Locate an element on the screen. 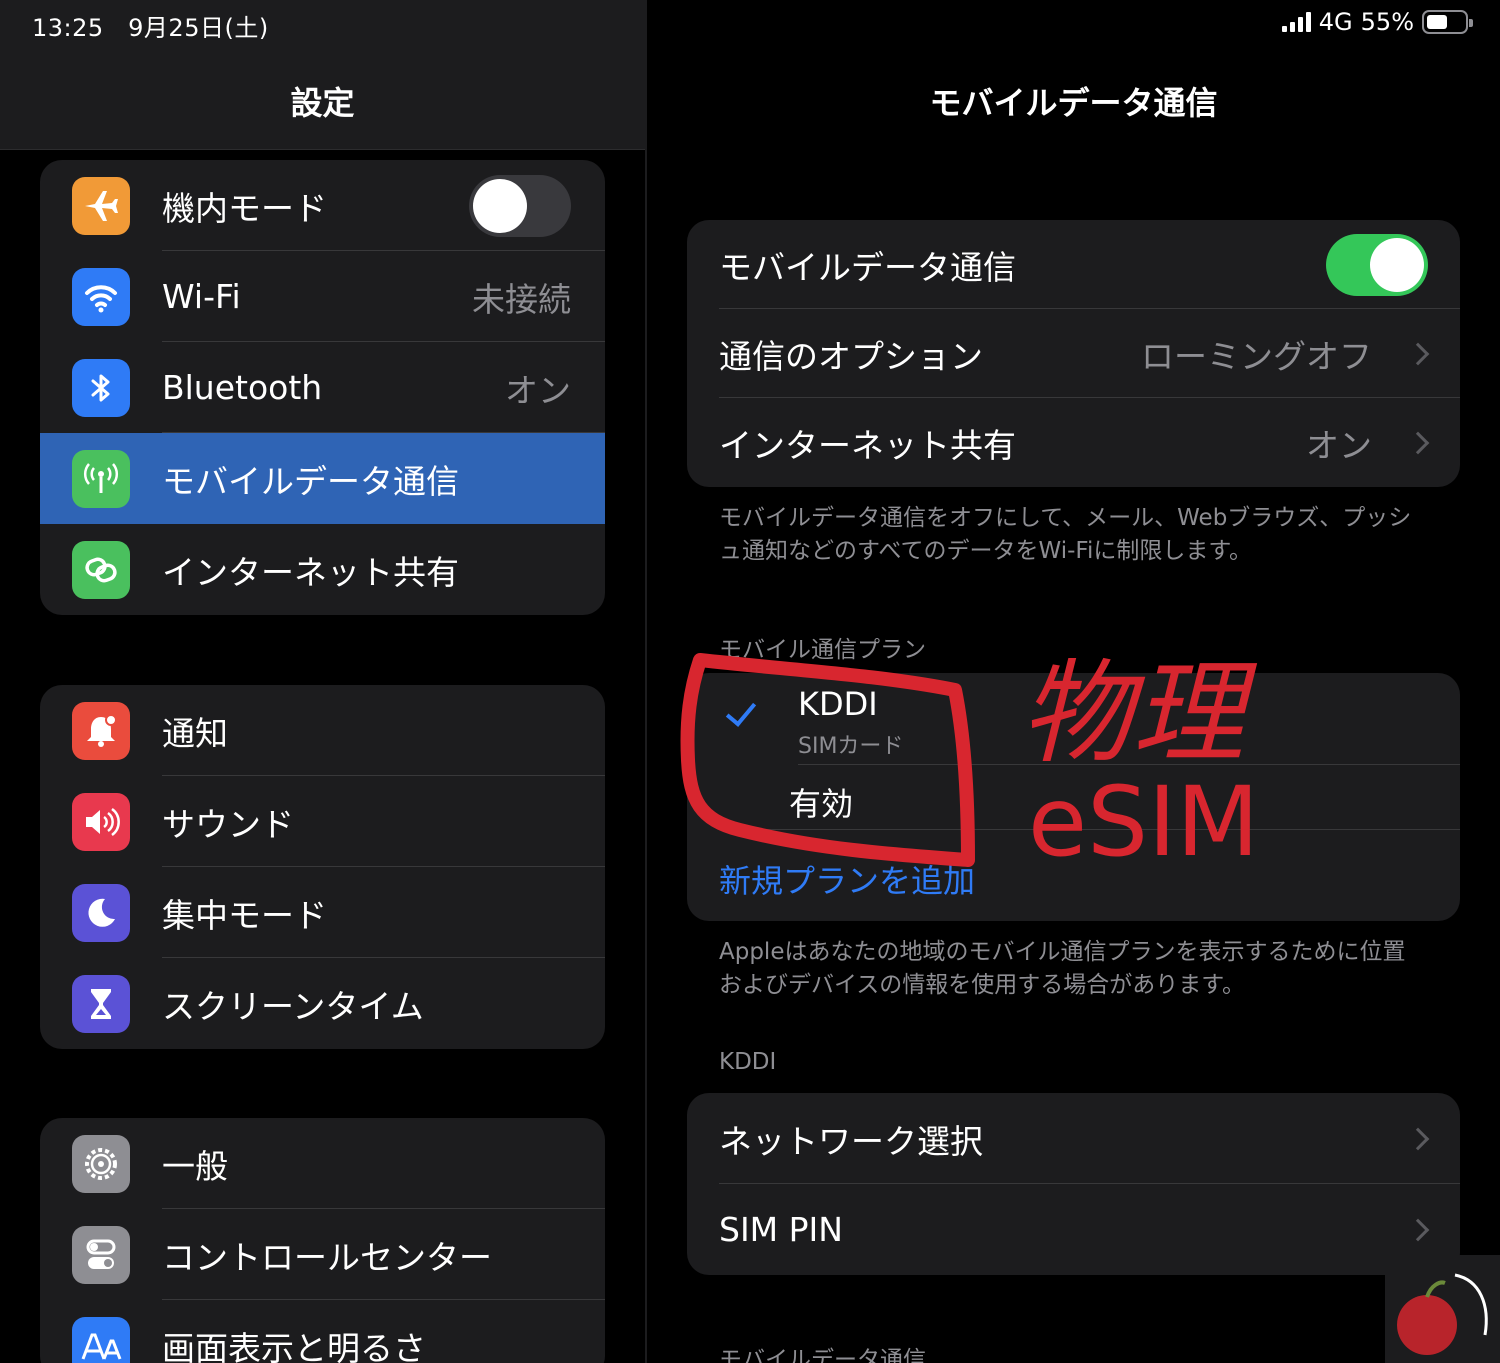 This screenshot has width=1500, height=1363. plan-subtitle: SIMカード is located at coordinates (851, 746).